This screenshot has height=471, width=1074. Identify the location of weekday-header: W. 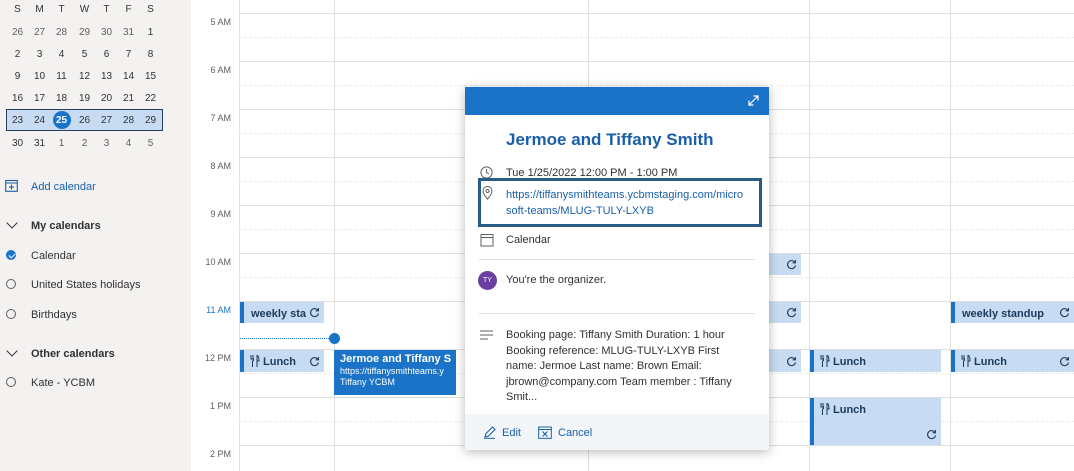
(84, 9).